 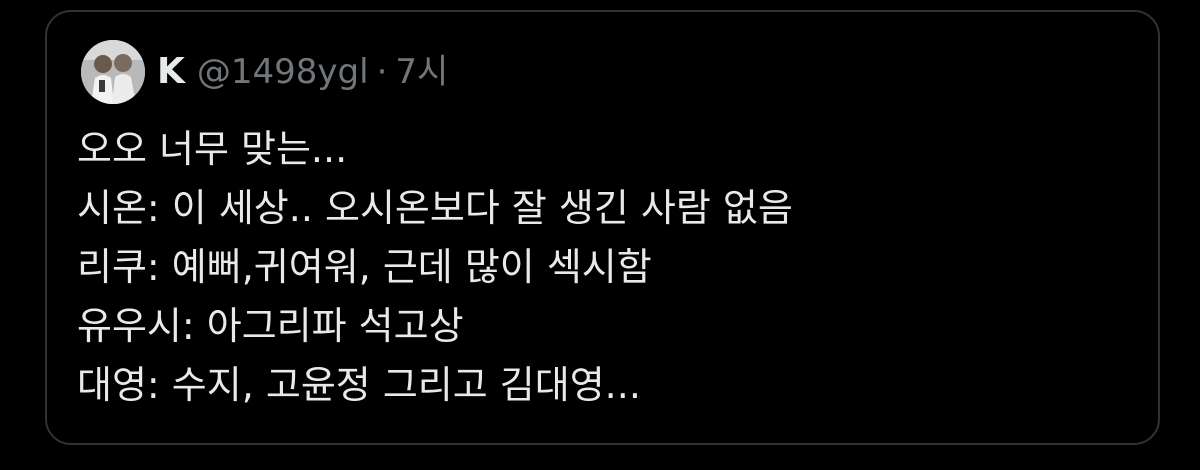 I want to click on tweet-text-line: 유우시: 아그리파 석고상, so click(x=270, y=326).